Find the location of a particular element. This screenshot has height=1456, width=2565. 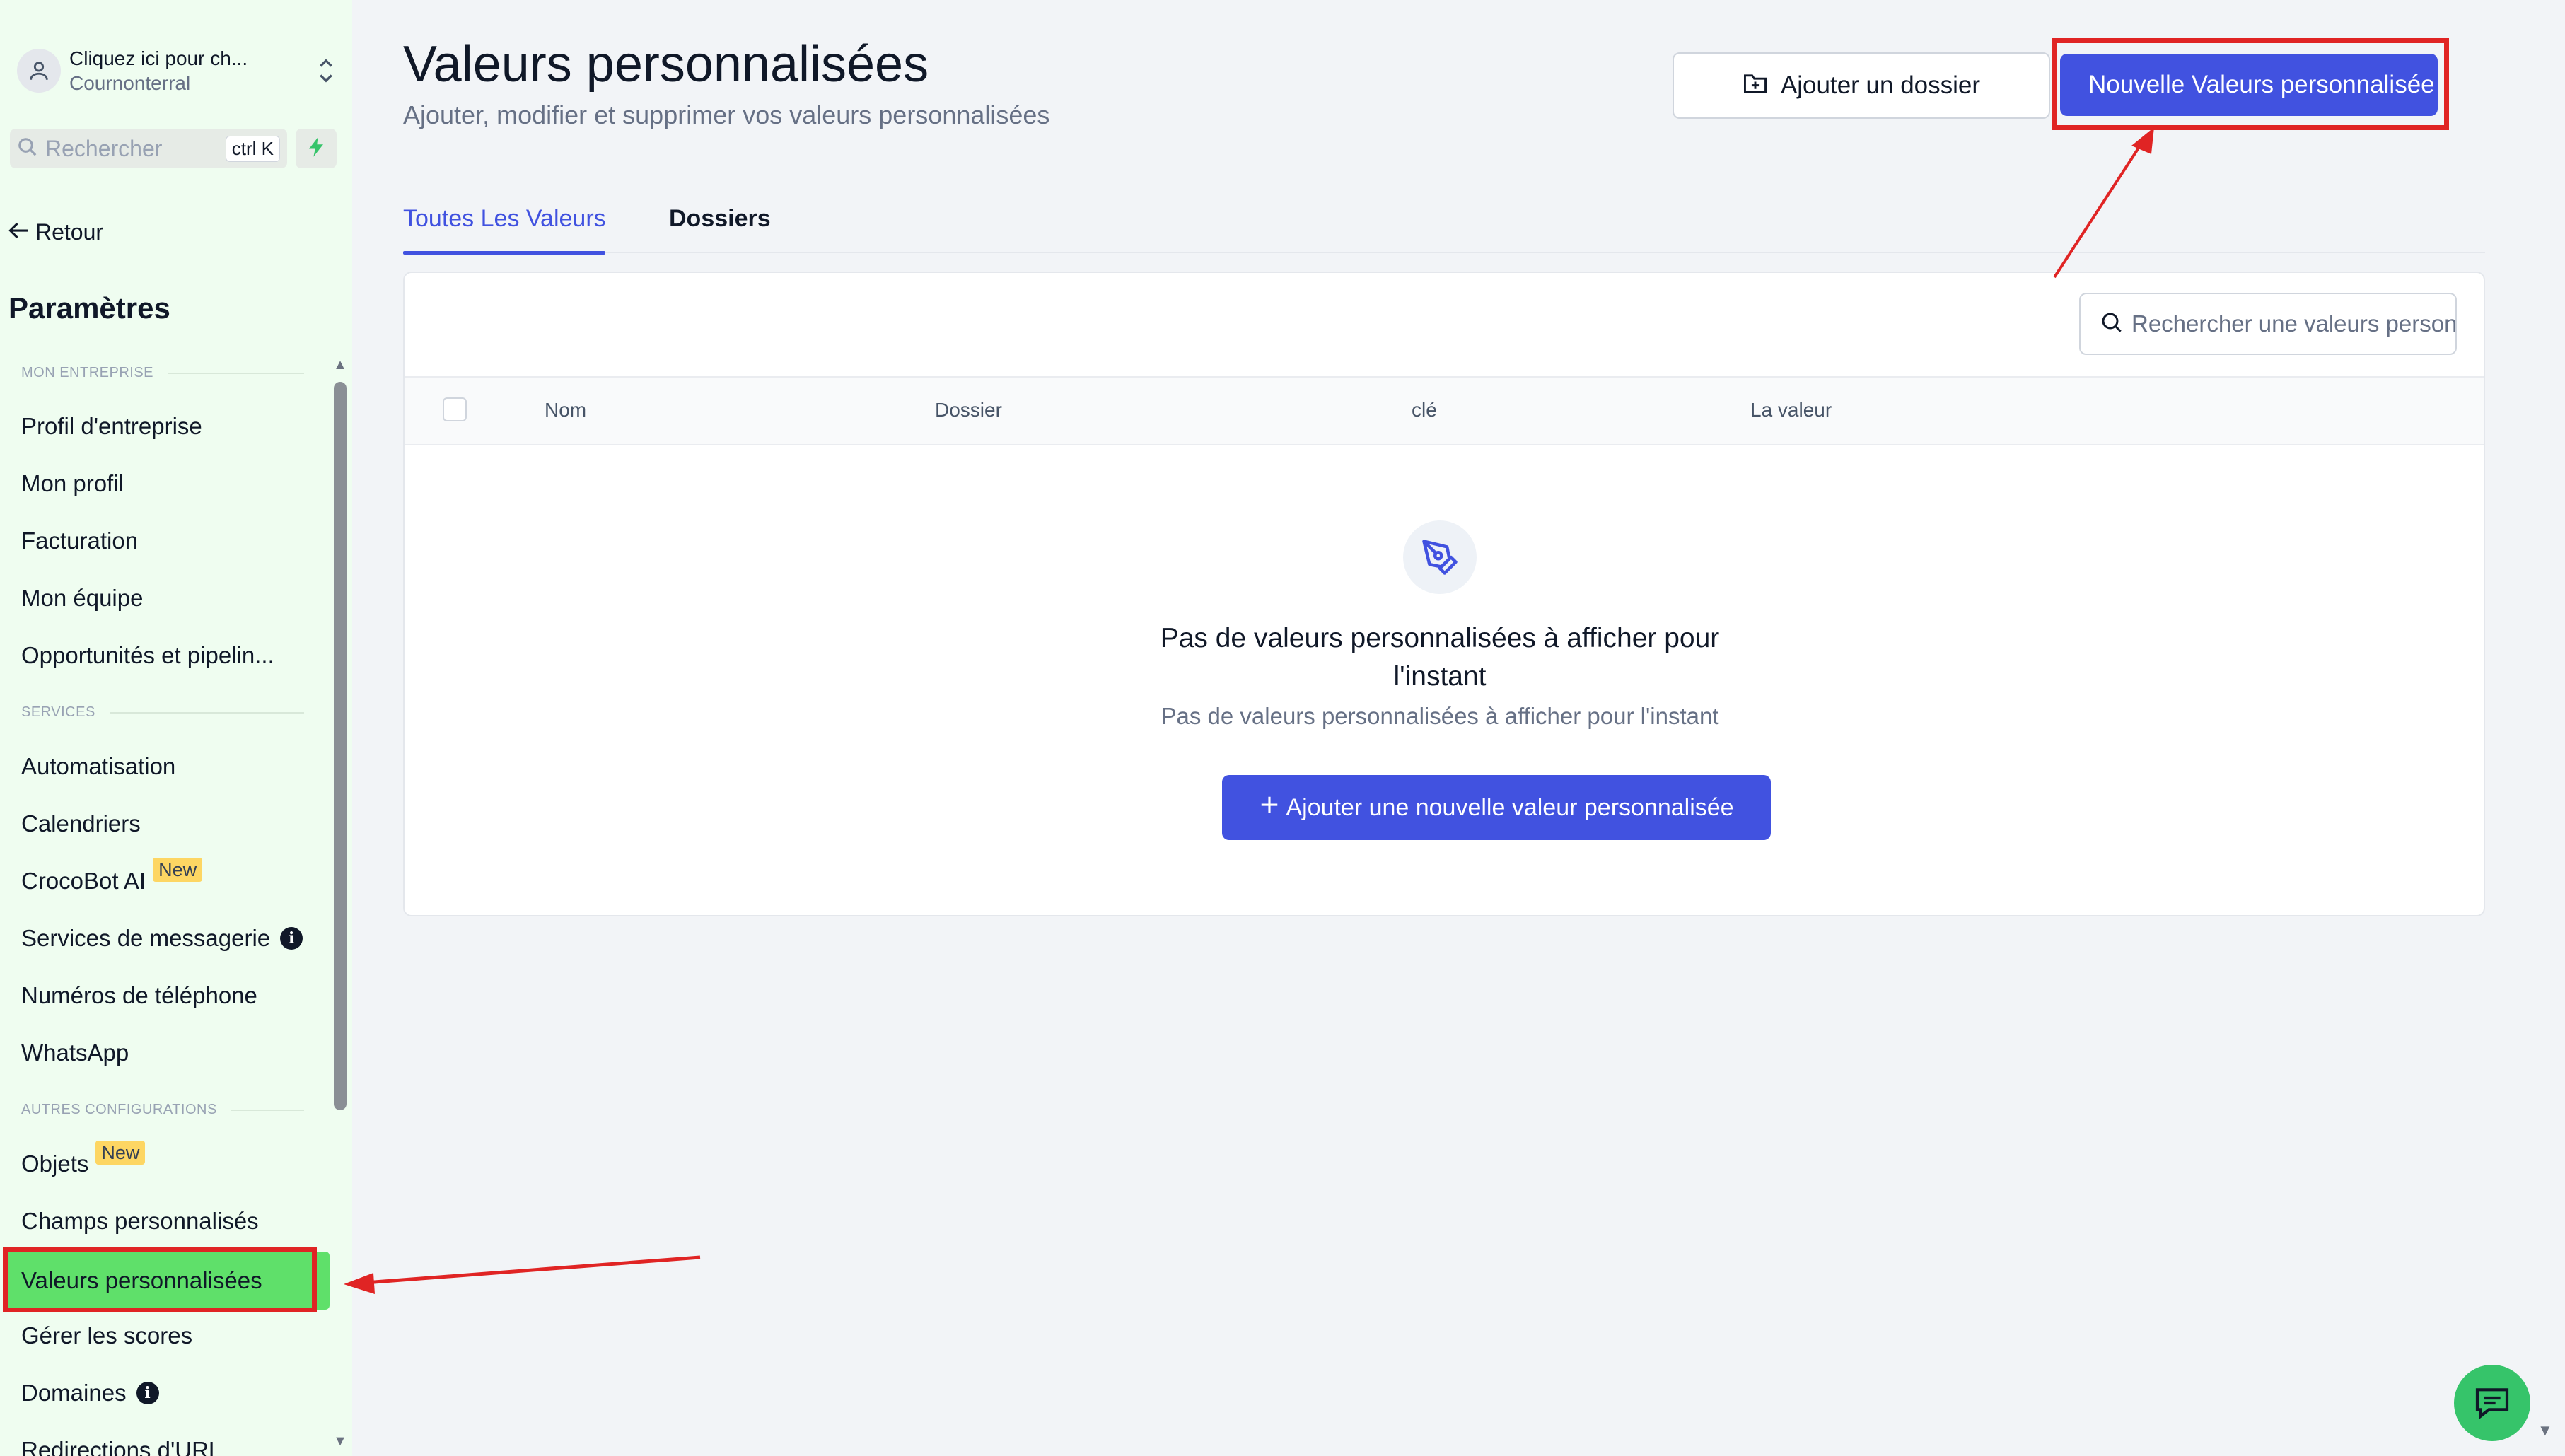

nav-item-messagerie: Services de messagerie i is located at coordinates (162, 939).